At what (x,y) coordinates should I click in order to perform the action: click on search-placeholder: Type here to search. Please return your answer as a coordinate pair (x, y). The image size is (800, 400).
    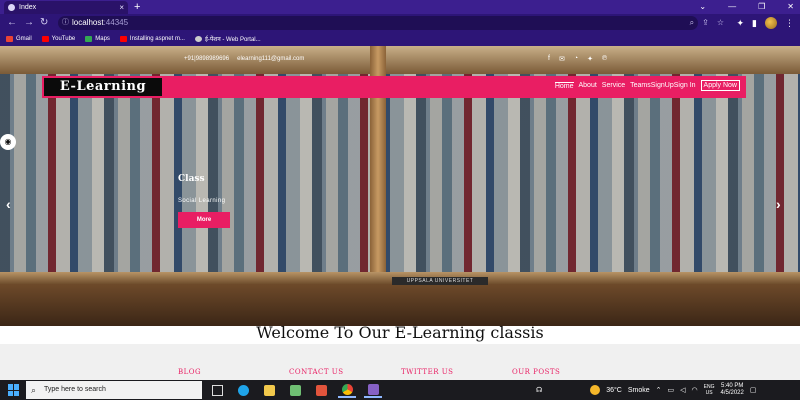
    Looking at the image, I should click on (75, 389).